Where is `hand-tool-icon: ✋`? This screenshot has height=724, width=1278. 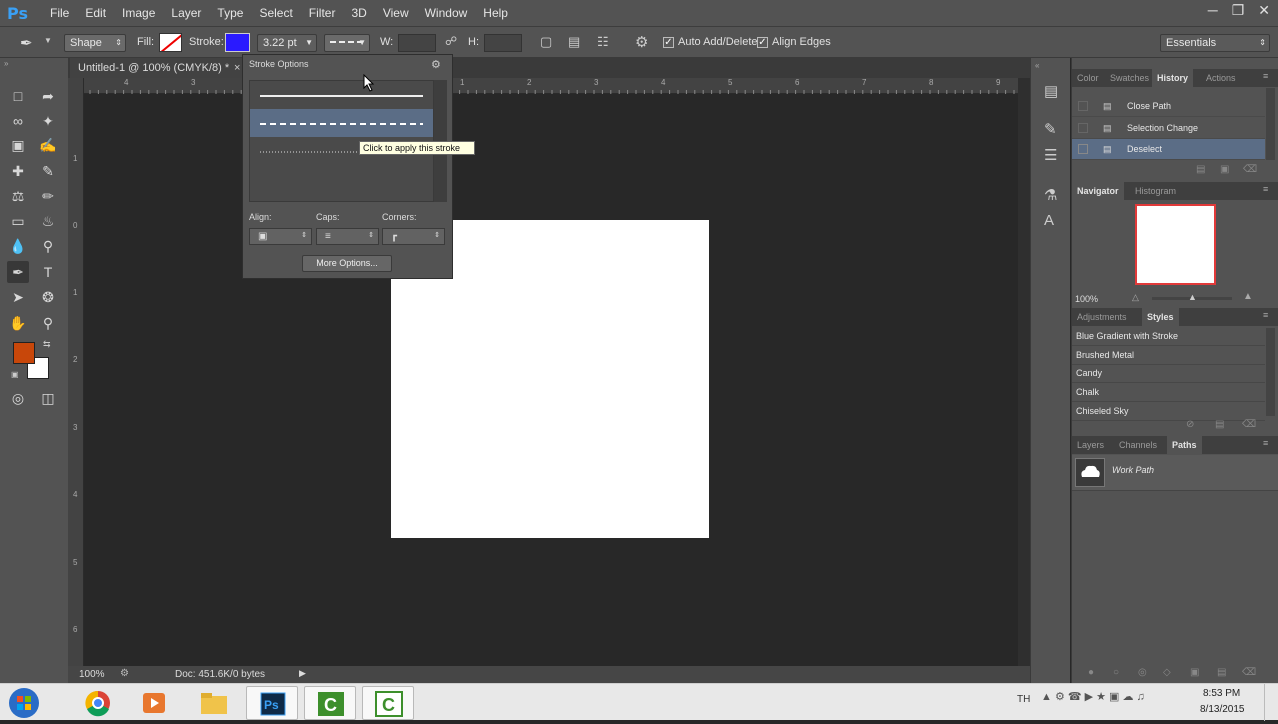
hand-tool-icon: ✋ is located at coordinates (18, 323).